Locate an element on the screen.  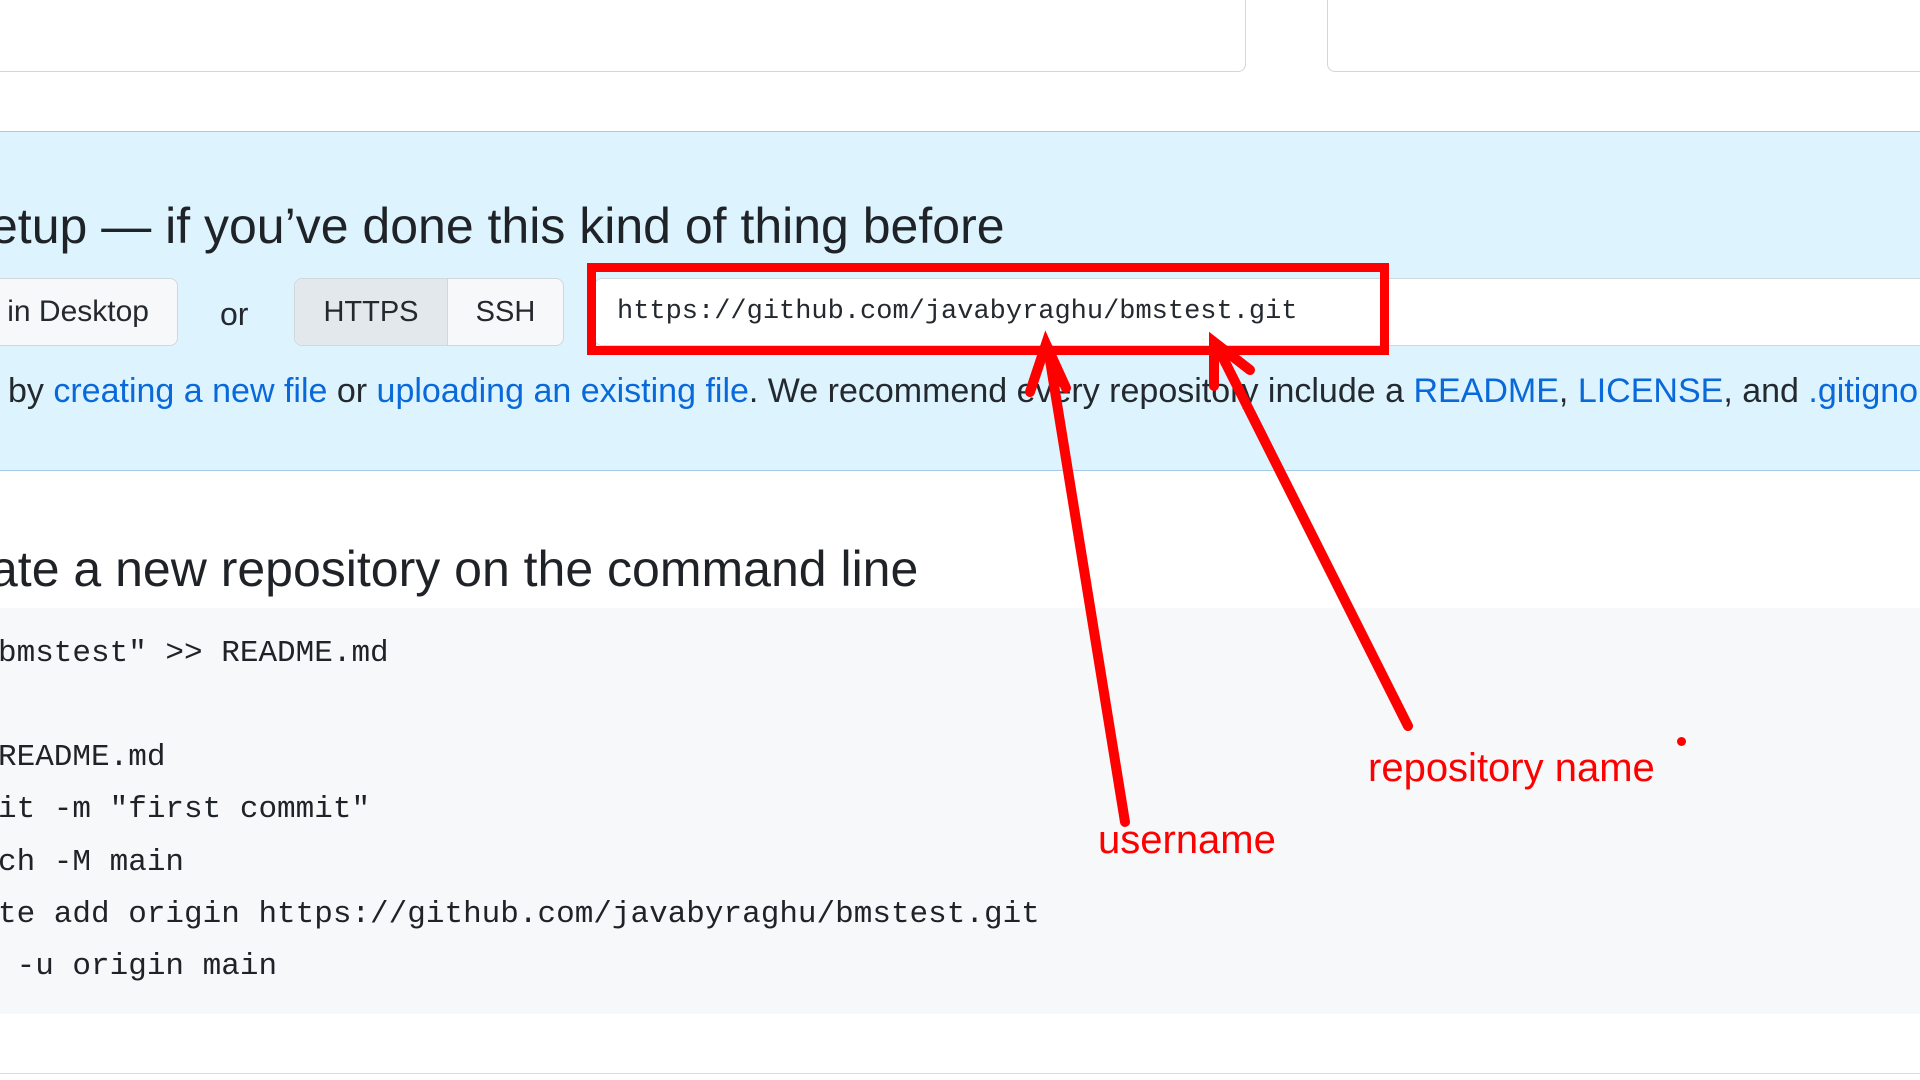
annotation-dot is located at coordinates (1681, 741).